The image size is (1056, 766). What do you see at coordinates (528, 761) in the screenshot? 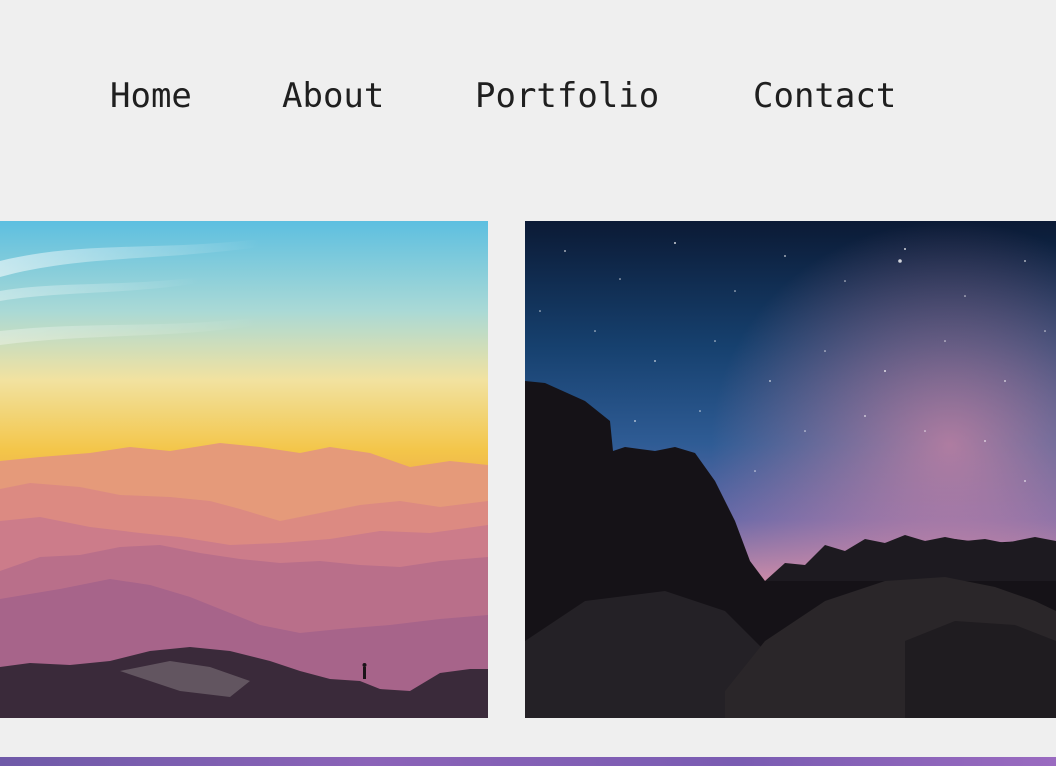
I see `next-section-strip` at bounding box center [528, 761].